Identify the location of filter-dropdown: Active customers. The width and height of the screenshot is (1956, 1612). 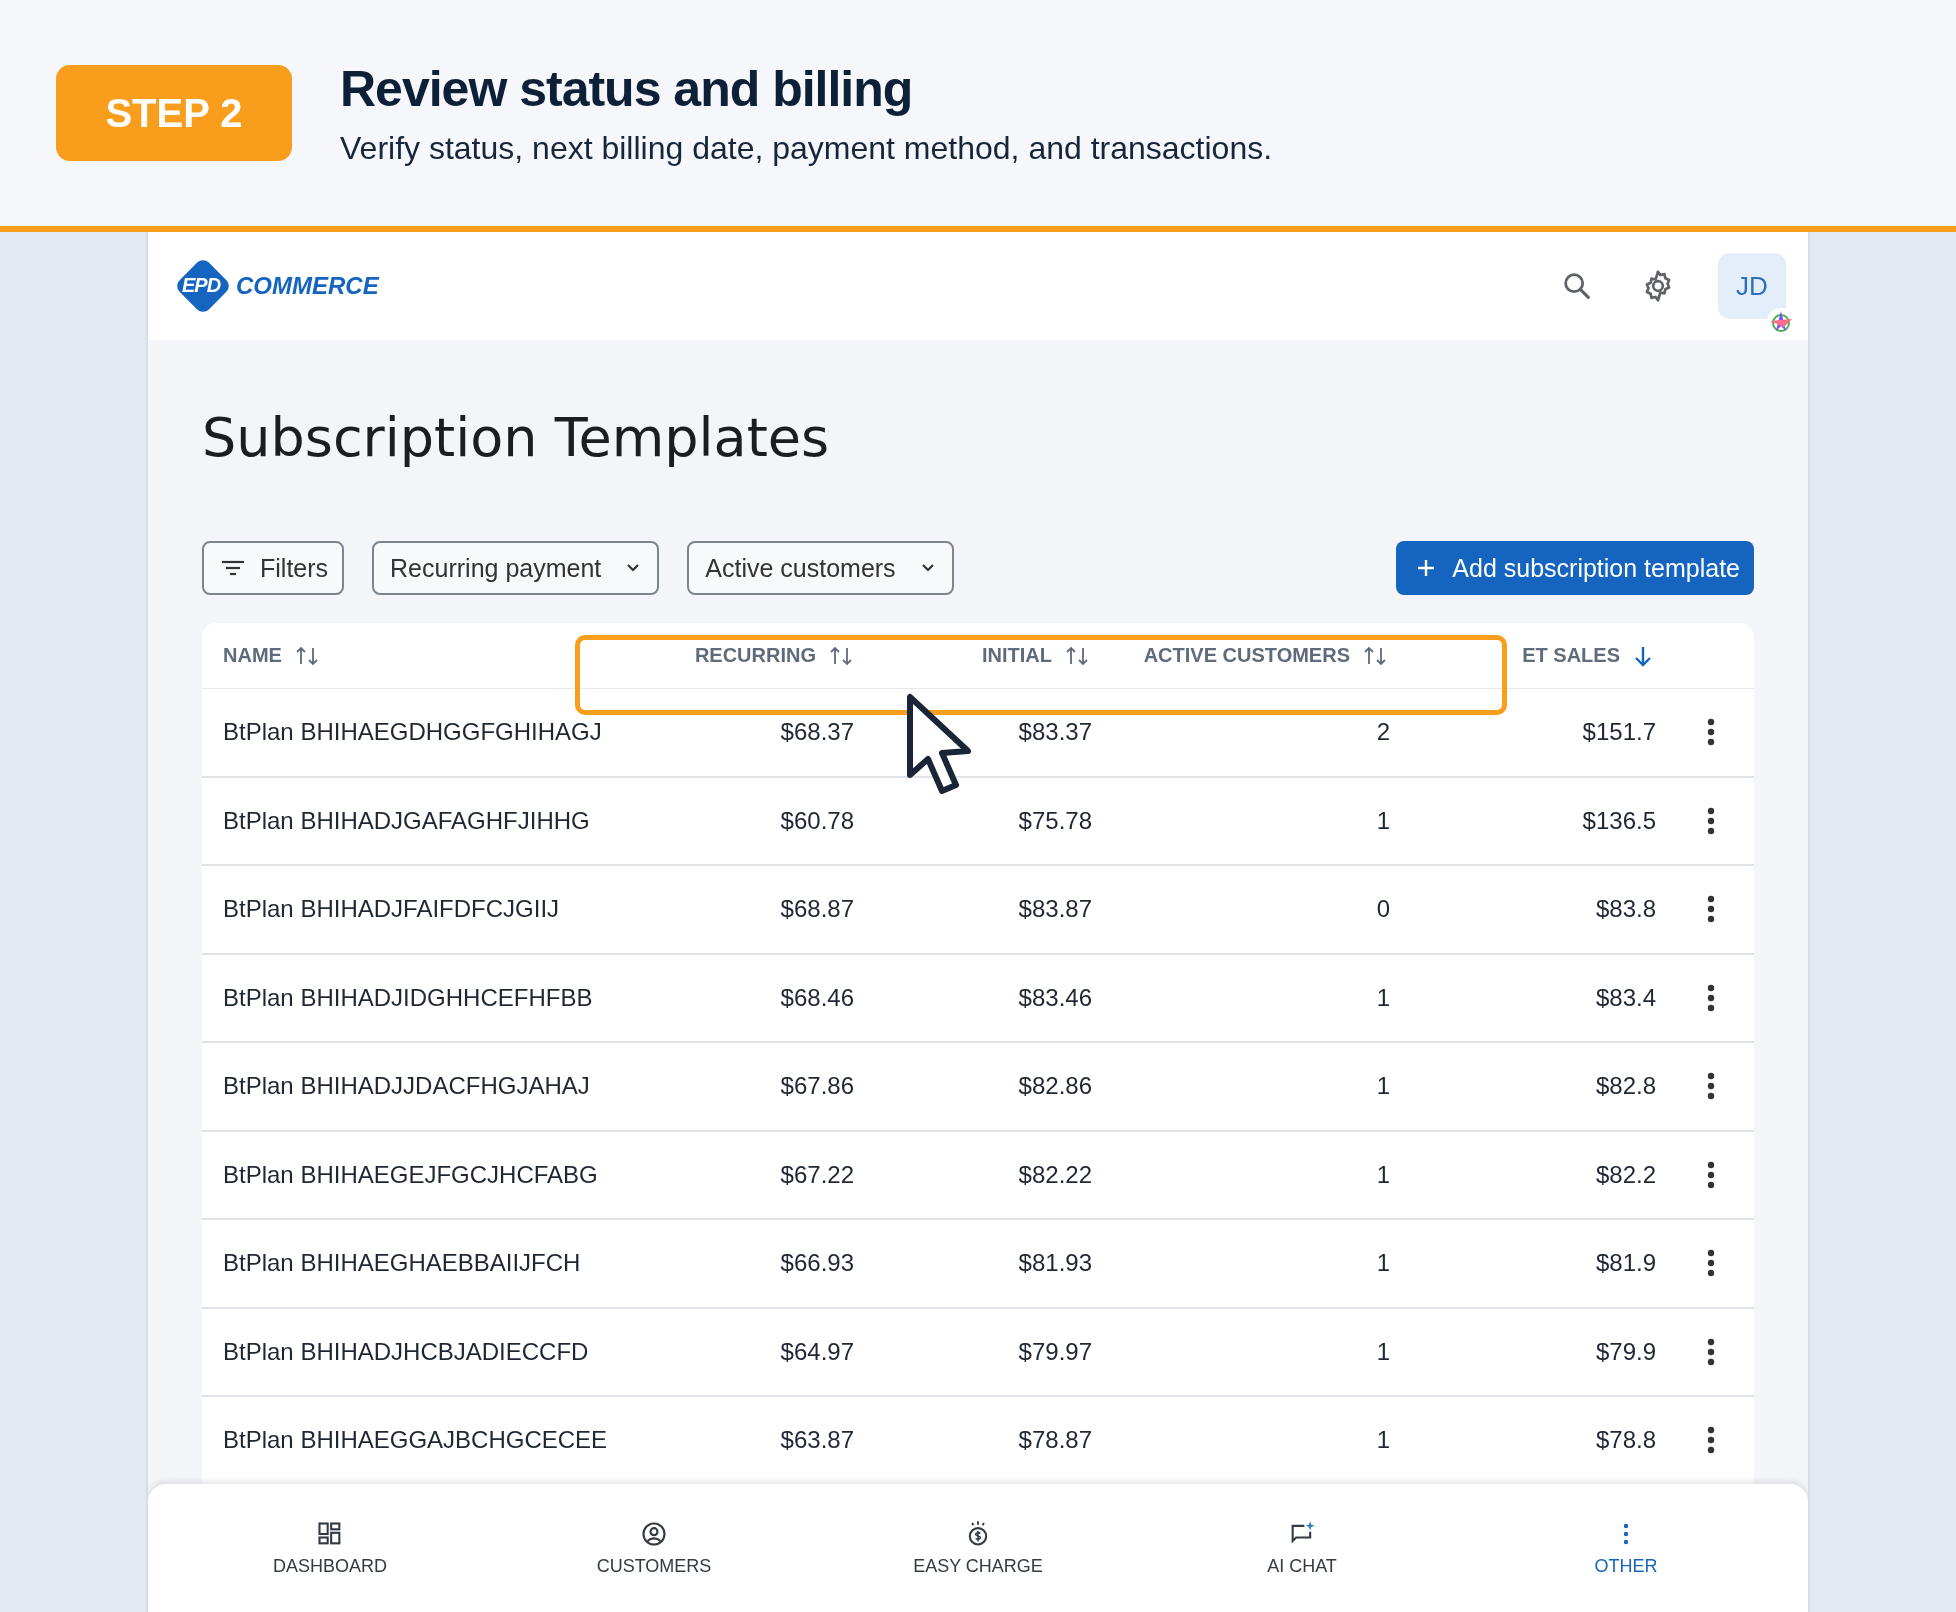
(820, 568).